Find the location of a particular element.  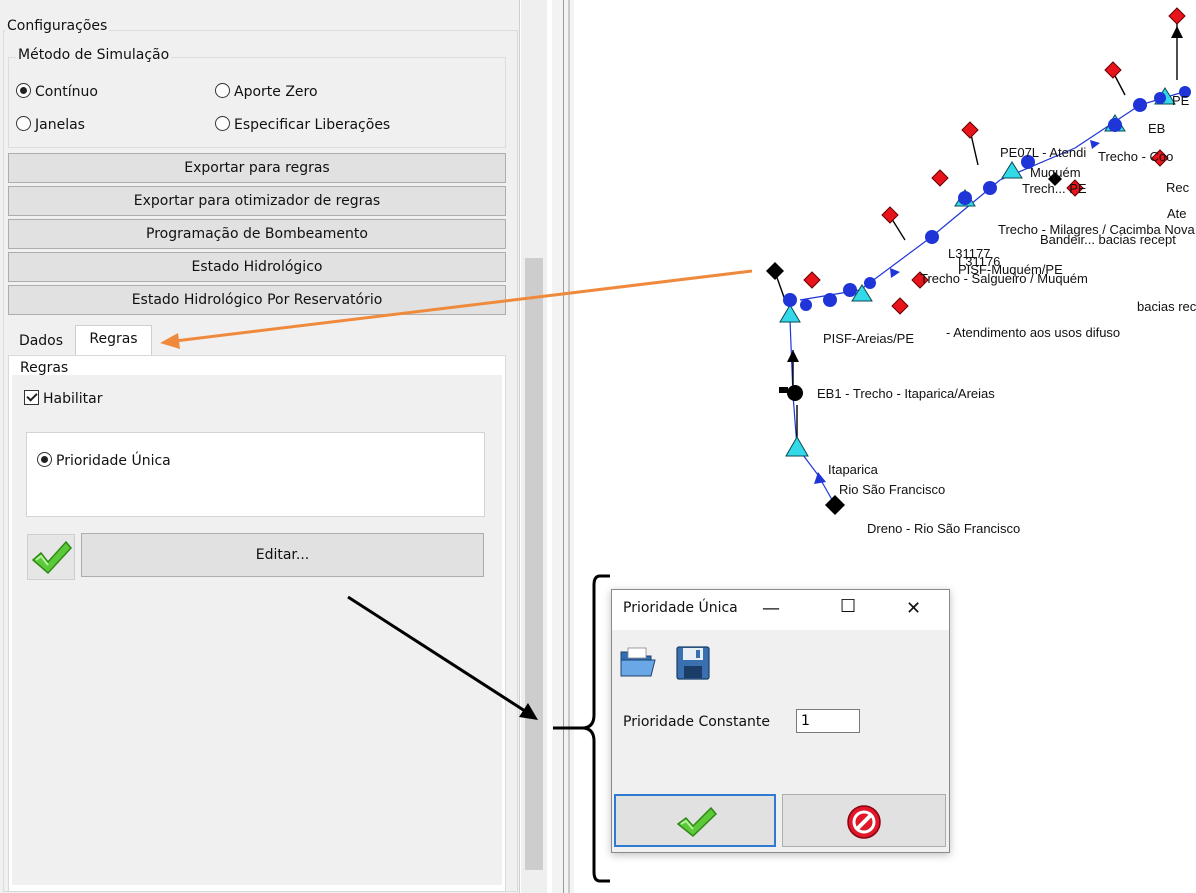

ok-button is located at coordinates (695, 820).